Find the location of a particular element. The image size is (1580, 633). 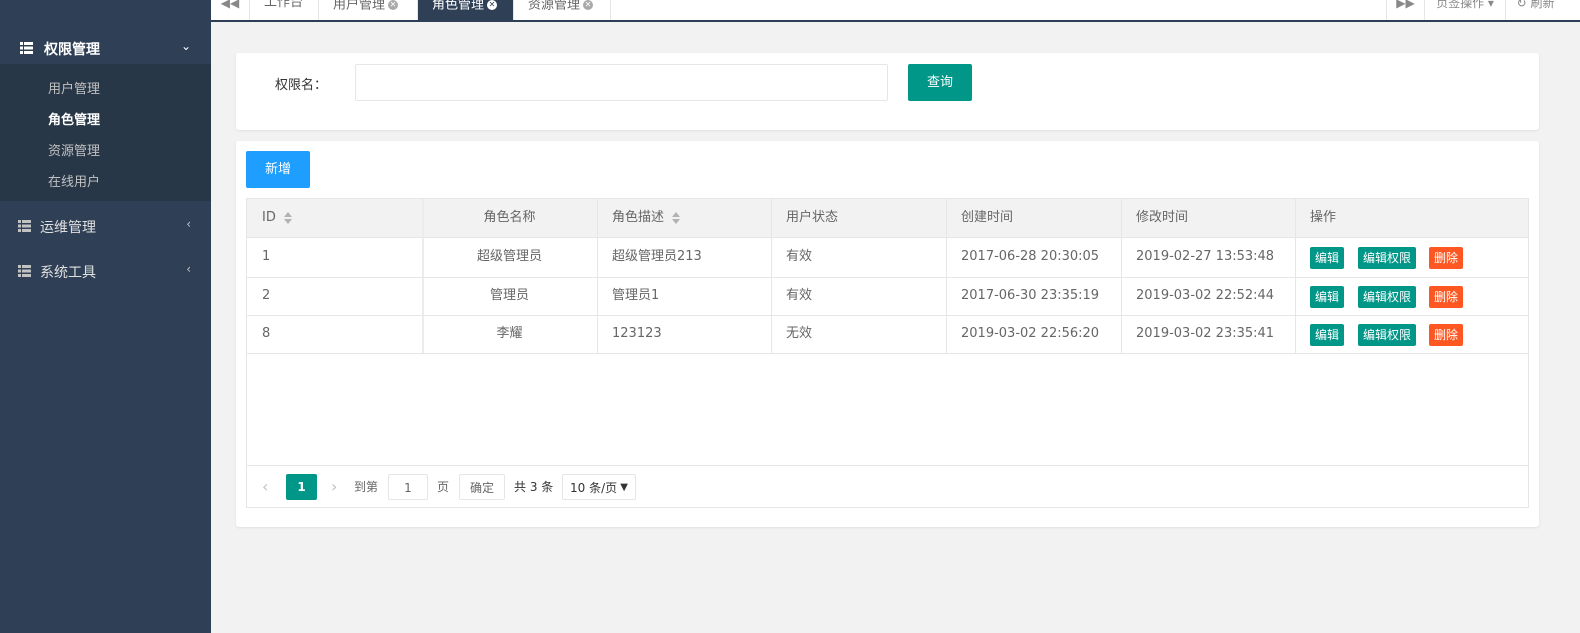

caret-down-icon: ▼ is located at coordinates (624, 487).